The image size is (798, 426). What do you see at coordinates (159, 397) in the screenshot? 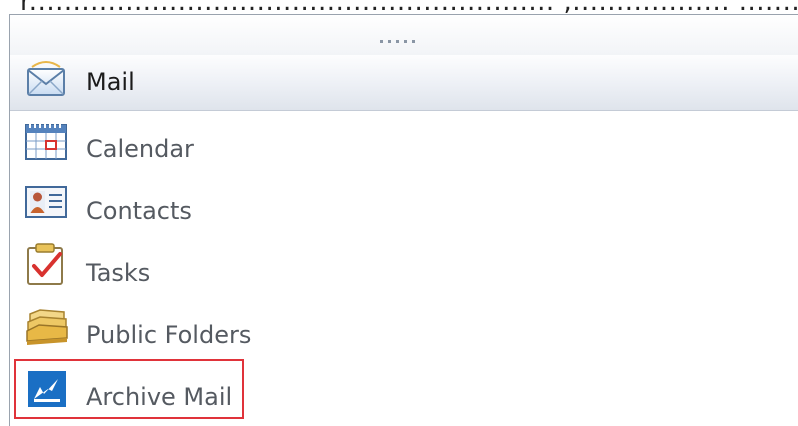
I see `nav-item-label: Archive Mail` at bounding box center [159, 397].